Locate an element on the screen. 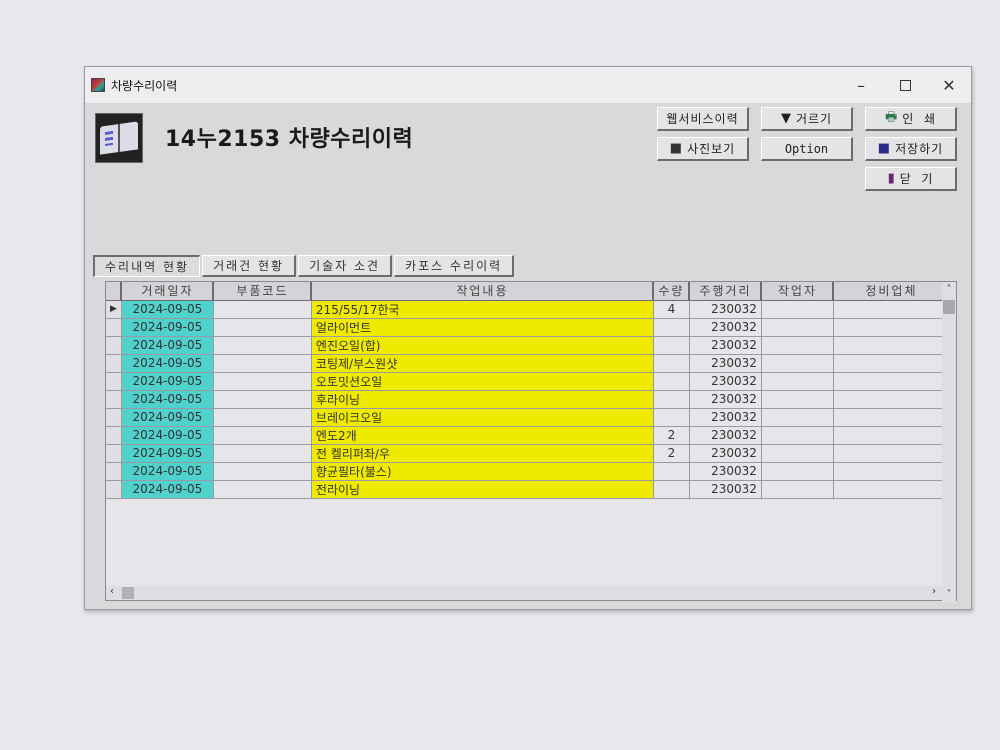 Image resolution: width=1000 pixels, height=750 pixels. minimize-button: – is located at coordinates (861, 85).